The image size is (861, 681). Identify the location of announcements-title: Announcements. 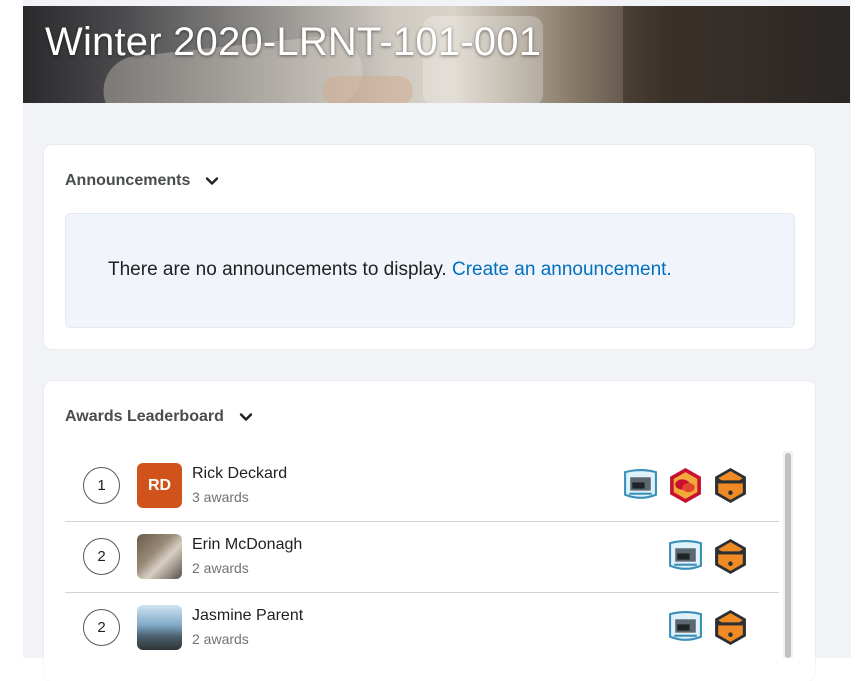
(128, 180).